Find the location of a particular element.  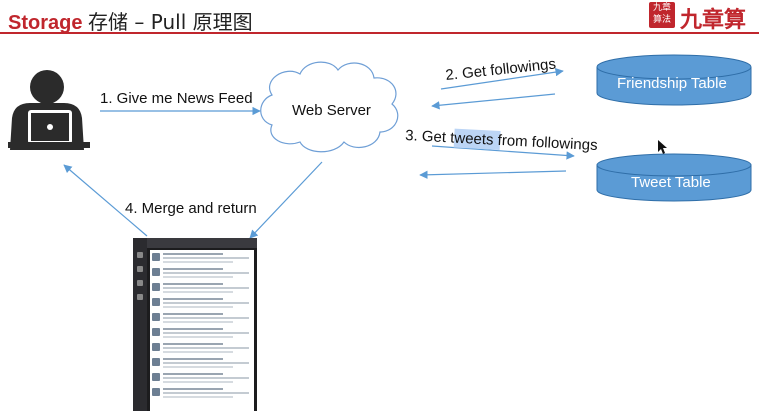

web-server-label: Web Server is located at coordinates (331, 110).